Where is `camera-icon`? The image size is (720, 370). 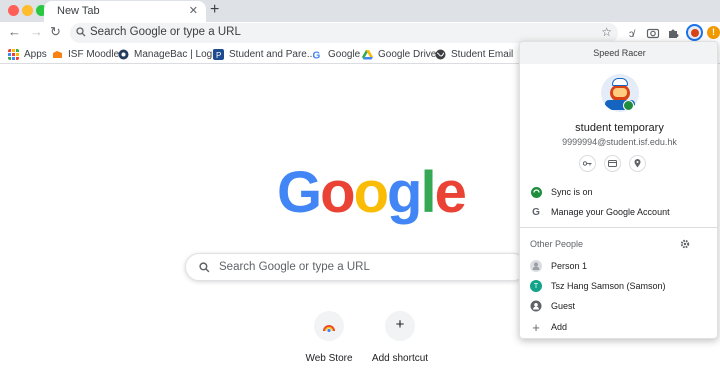 camera-icon is located at coordinates (653, 33).